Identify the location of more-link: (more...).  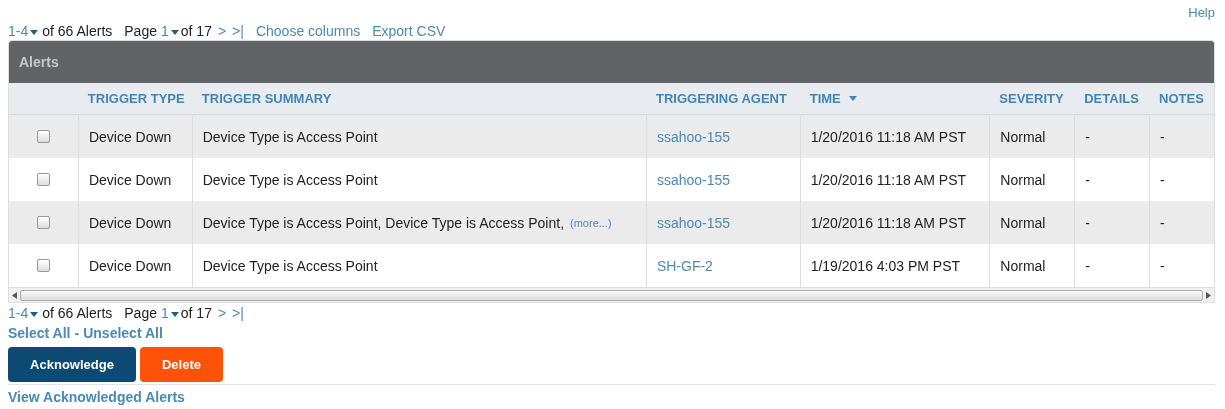
(591, 222).